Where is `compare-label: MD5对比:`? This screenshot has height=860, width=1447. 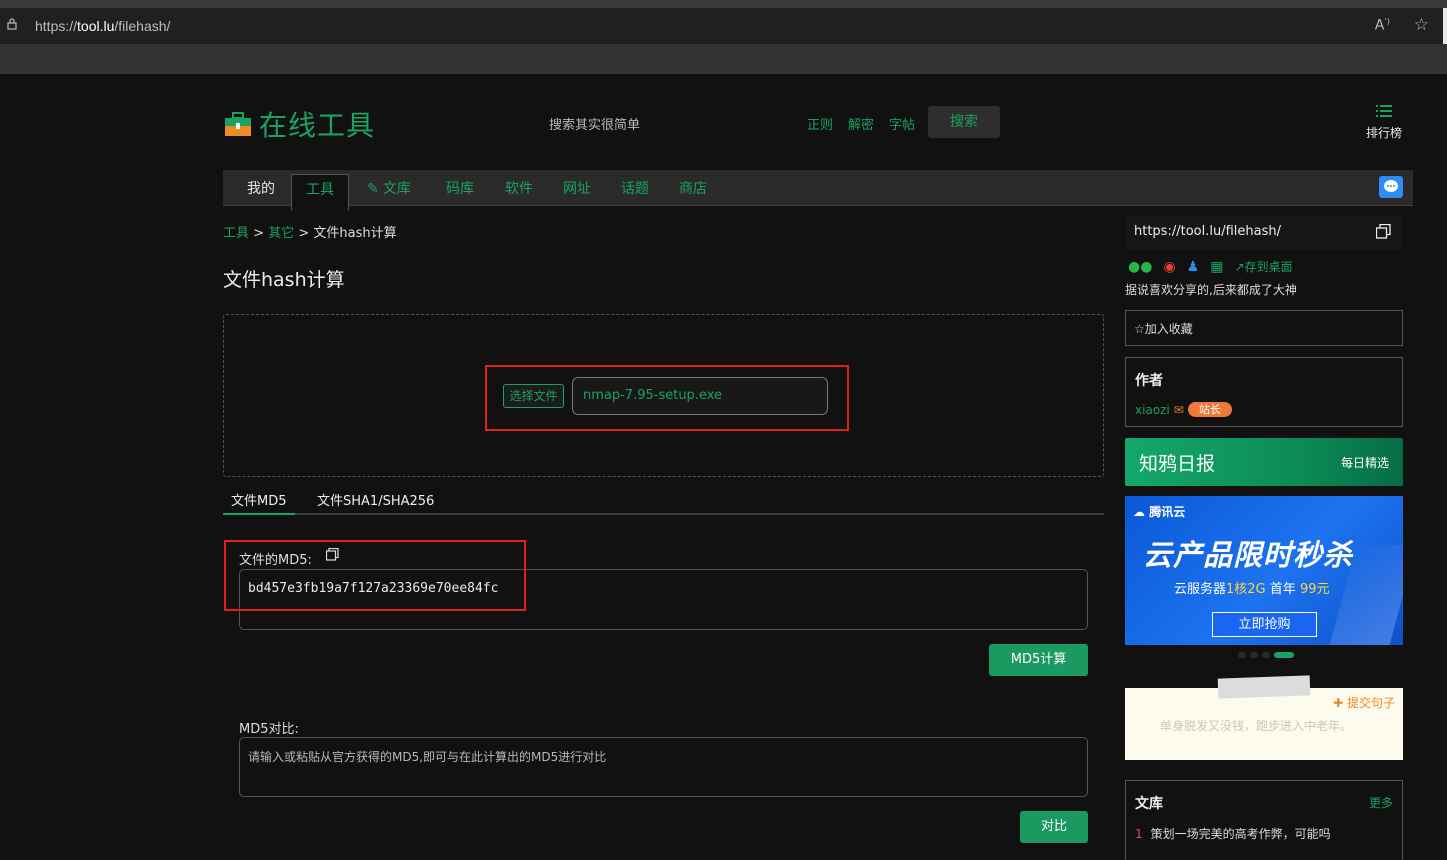 compare-label: MD5对比: is located at coordinates (269, 729).